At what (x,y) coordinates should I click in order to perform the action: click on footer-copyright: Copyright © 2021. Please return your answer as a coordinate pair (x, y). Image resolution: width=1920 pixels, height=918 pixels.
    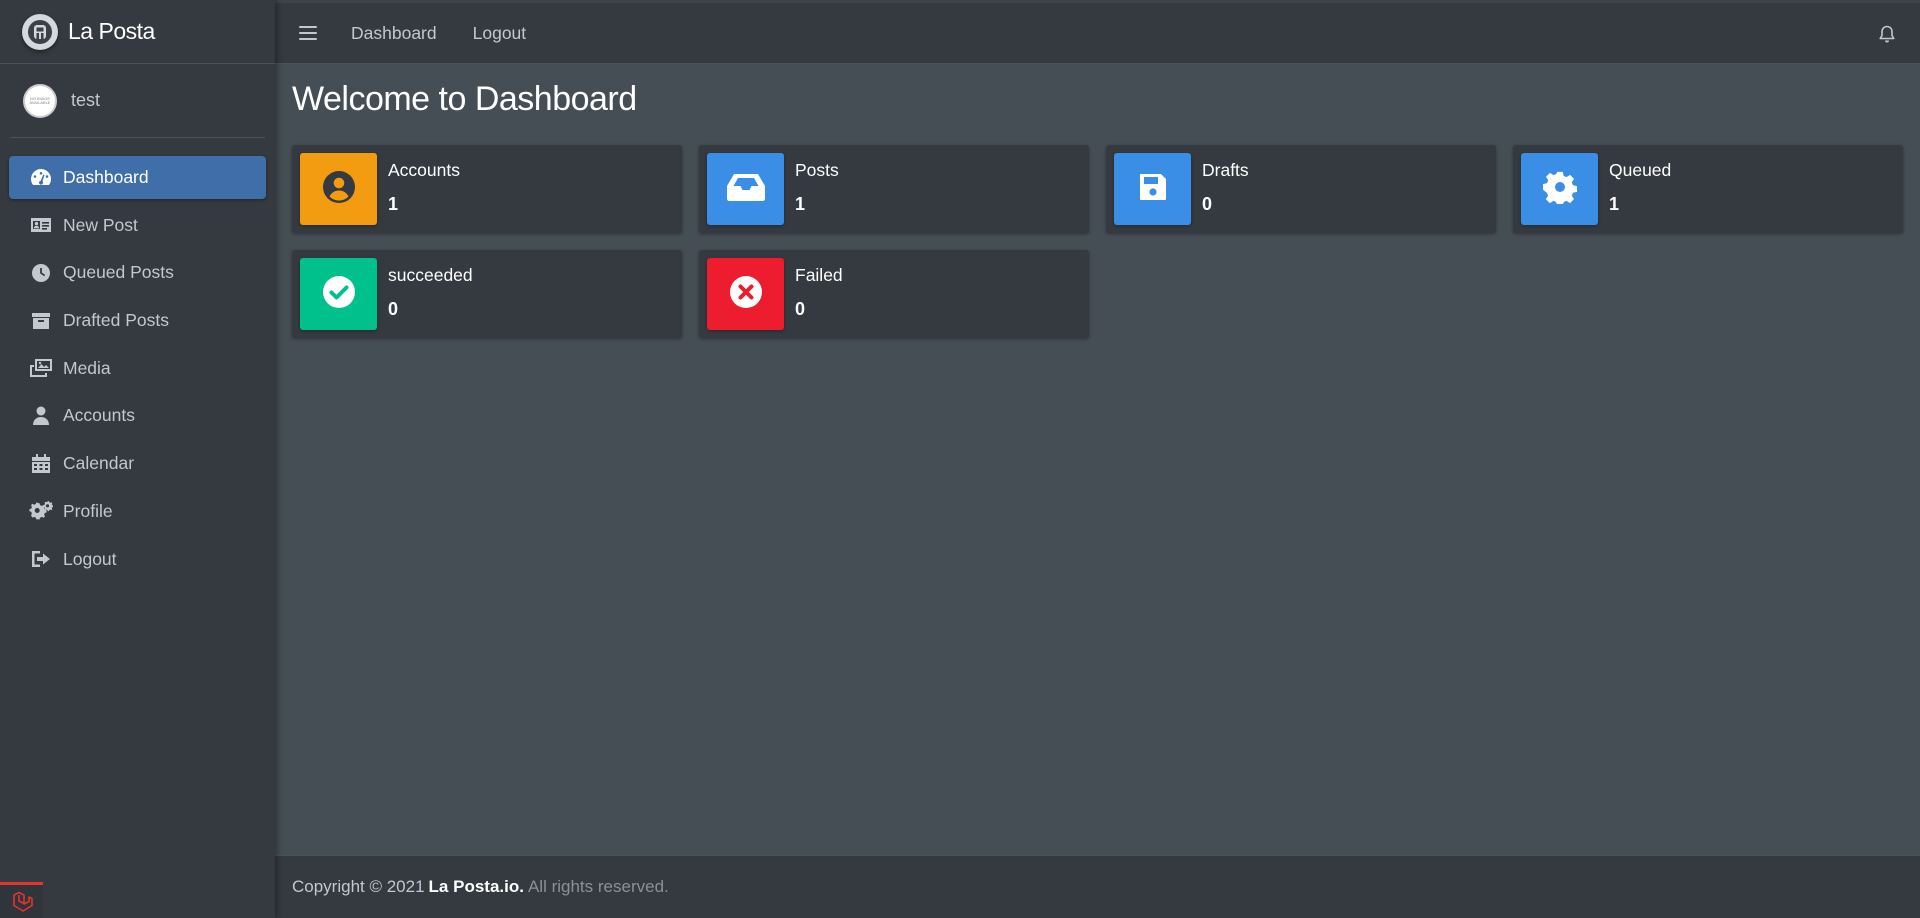
    Looking at the image, I should click on (358, 886).